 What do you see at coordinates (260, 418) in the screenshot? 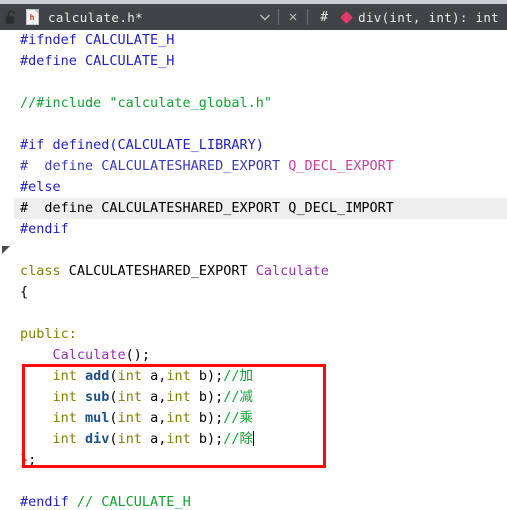
I see `code-line: int mul(int a,int b);//乘` at bounding box center [260, 418].